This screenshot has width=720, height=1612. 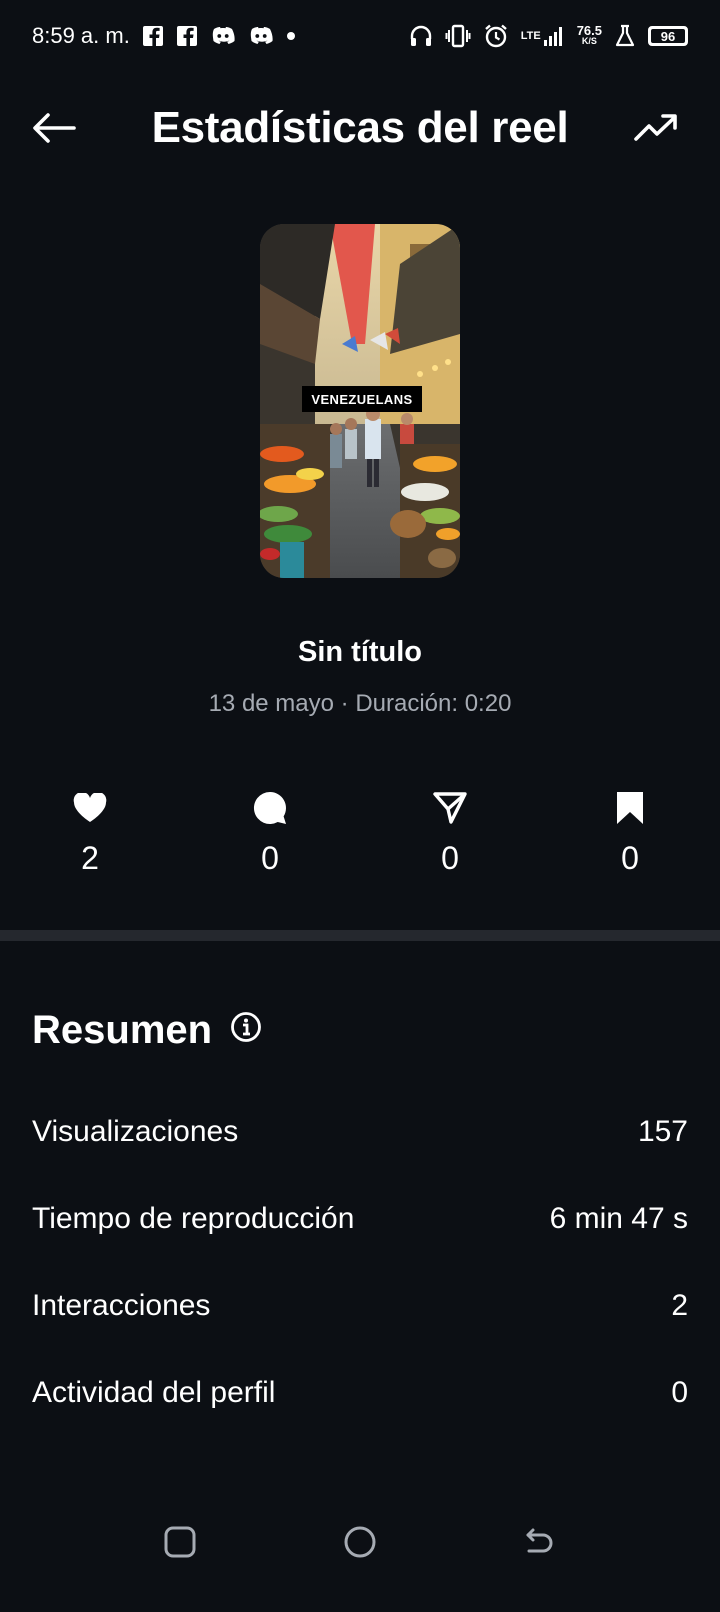 What do you see at coordinates (360, 1306) in the screenshot?
I see `stat-row-interactions: Interacciones 2` at bounding box center [360, 1306].